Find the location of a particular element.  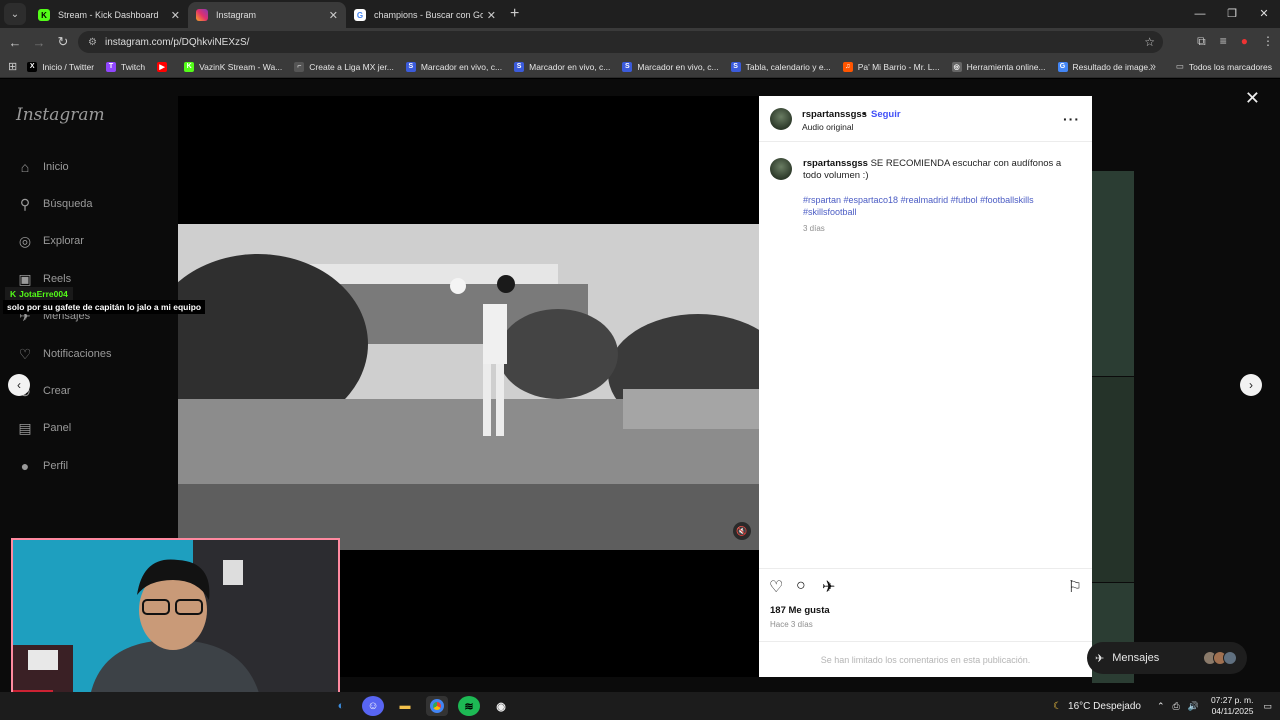

clock: 07:27 p. m. 04/11/2025 is located at coordinates (1232, 706).